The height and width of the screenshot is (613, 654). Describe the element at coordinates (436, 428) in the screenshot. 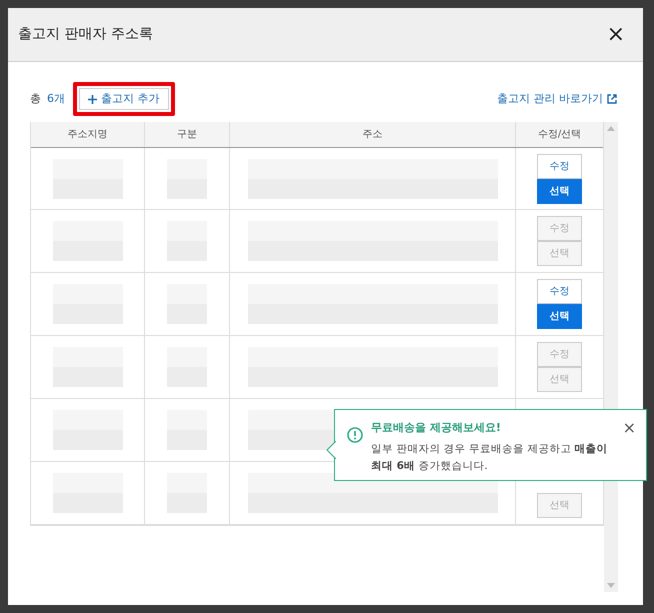

I see `tooltip-title: 무료배송을 제공해보세요!` at that location.